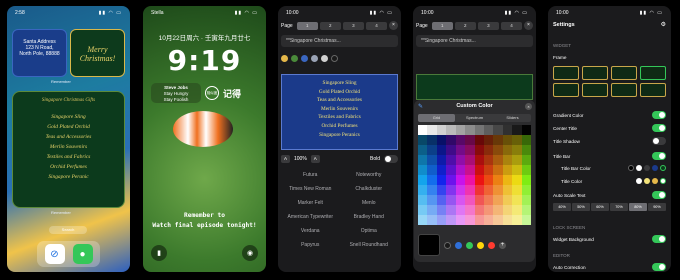 This screenshot has width=680, height=280. What do you see at coordinates (82, 254) in the screenshot?
I see `messages-app: ●` at bounding box center [82, 254].